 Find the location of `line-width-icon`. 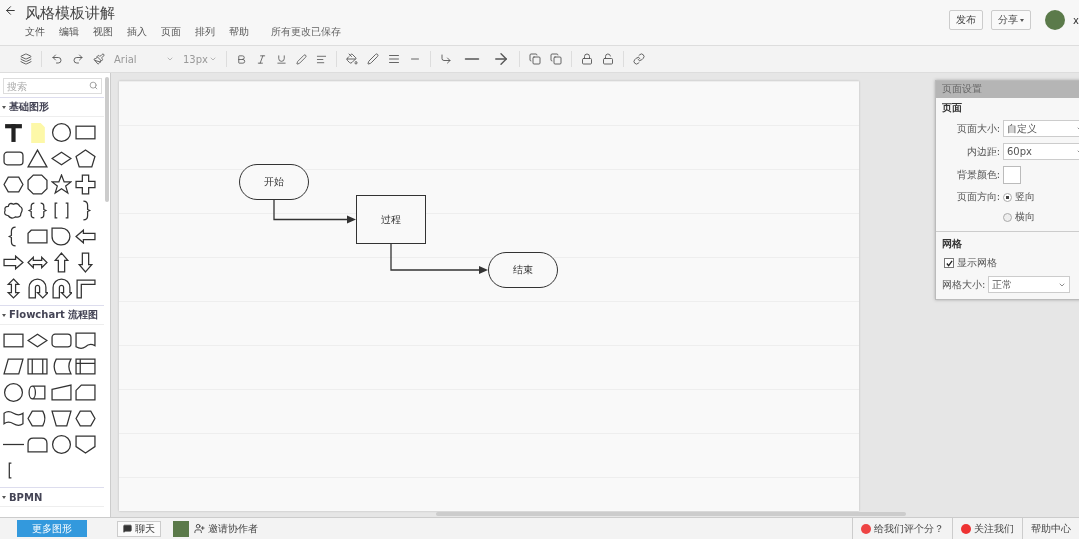

line-width-icon is located at coordinates (394, 59).